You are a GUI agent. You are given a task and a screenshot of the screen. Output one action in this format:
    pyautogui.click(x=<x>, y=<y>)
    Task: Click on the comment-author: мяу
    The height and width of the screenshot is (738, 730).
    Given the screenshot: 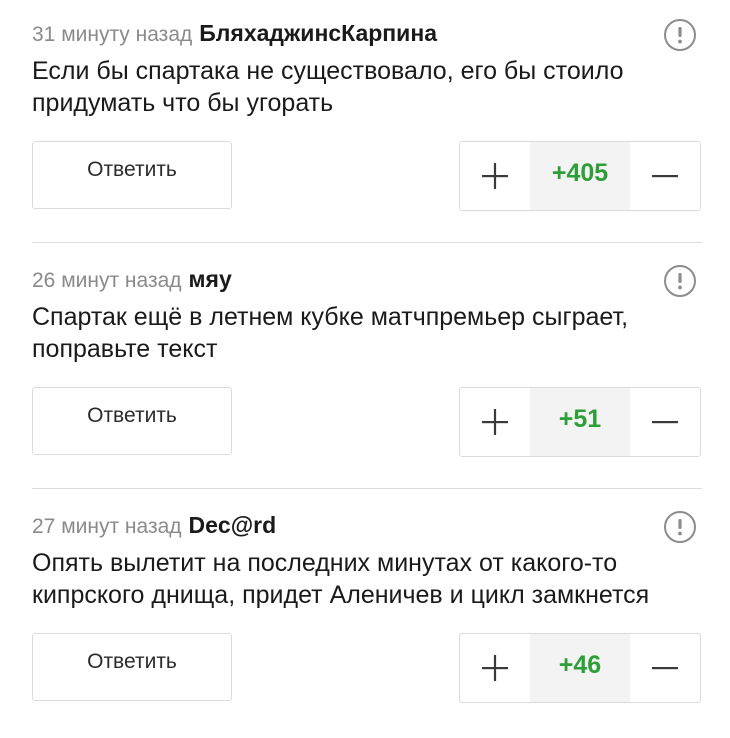 What is the action you would take?
    pyautogui.click(x=210, y=279)
    